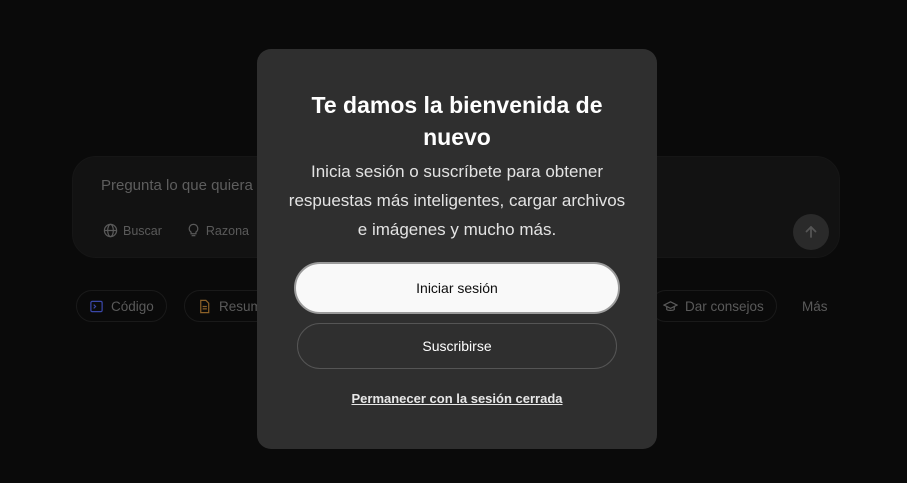 This screenshot has width=907, height=483. Describe the element at coordinates (142, 230) in the screenshot. I see `search-tool-label: Buscar` at that location.